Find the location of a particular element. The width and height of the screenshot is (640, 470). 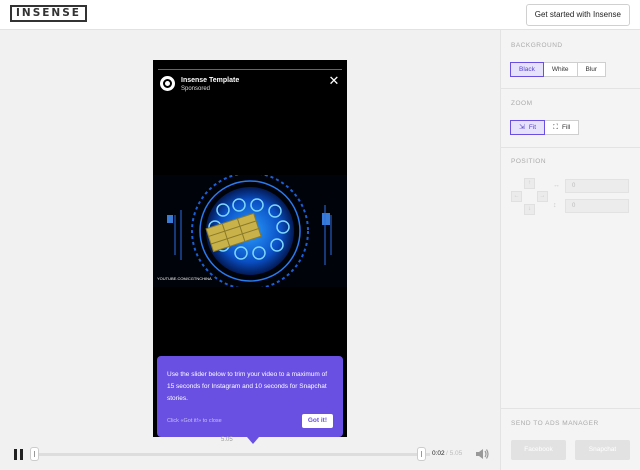

position-section is located at coordinates (570, 147).